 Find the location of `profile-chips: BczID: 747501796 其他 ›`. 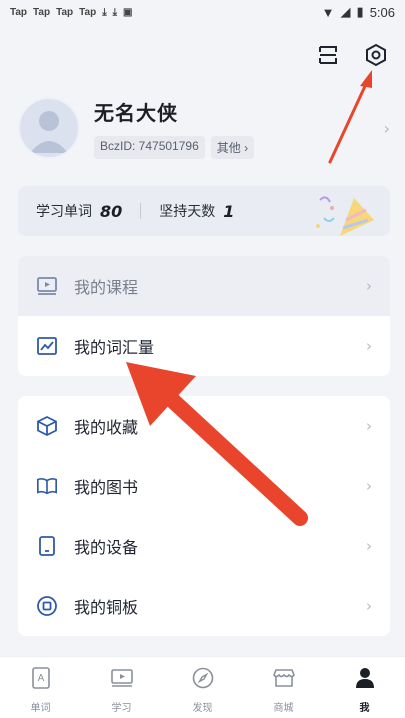

profile-chips: BczID: 747501796 其他 › is located at coordinates (174, 147).